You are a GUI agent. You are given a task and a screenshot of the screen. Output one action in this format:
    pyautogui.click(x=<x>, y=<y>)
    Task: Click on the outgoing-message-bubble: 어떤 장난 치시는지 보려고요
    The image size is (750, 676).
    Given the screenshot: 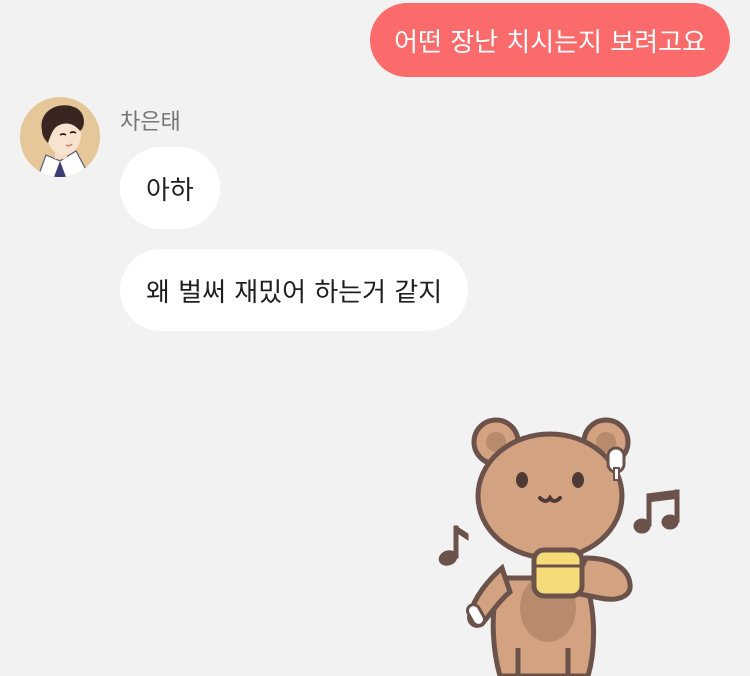 What is the action you would take?
    pyautogui.click(x=550, y=40)
    